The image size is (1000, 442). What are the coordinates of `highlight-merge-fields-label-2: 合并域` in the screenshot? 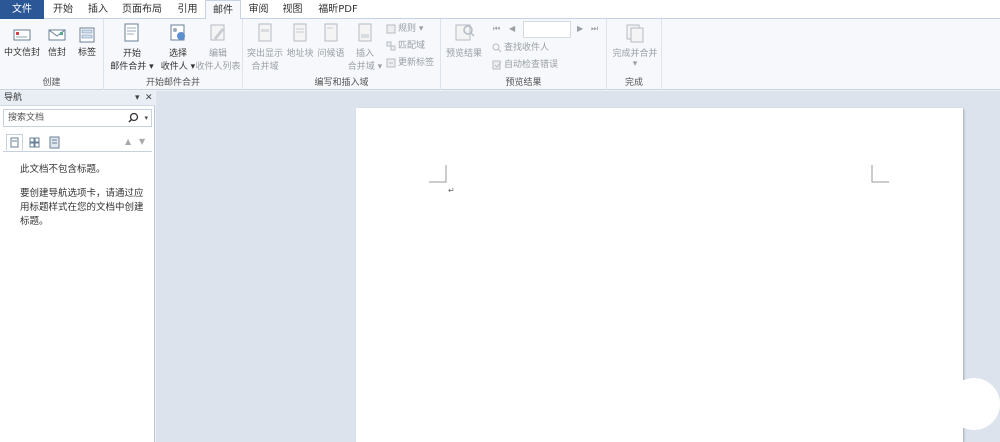 It's located at (265, 67).